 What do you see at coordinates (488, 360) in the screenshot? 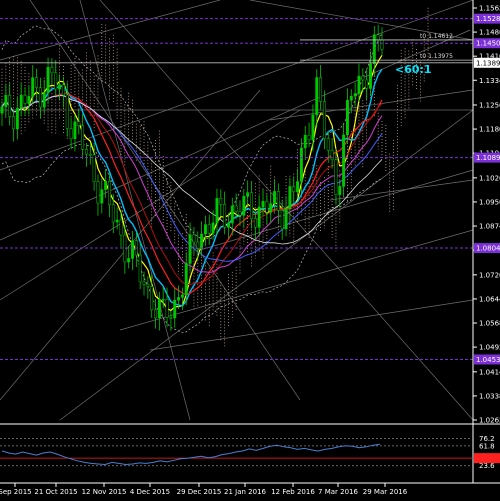
I see `price-marker-label: 1.04530` at bounding box center [488, 360].